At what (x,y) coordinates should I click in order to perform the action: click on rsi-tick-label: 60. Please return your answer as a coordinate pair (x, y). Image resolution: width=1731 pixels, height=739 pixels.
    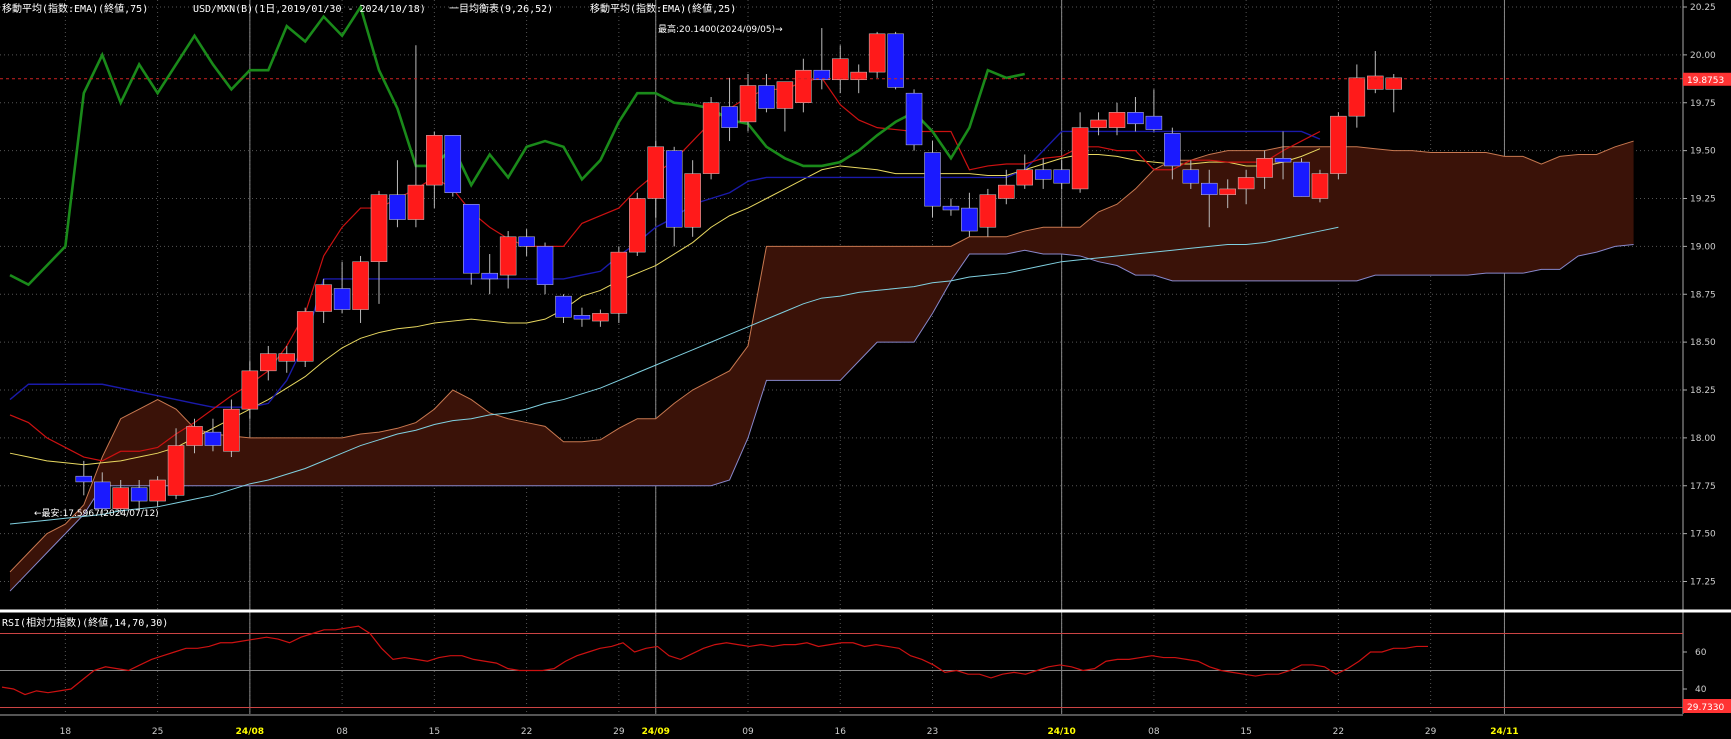
    Looking at the image, I should click on (1701, 653).